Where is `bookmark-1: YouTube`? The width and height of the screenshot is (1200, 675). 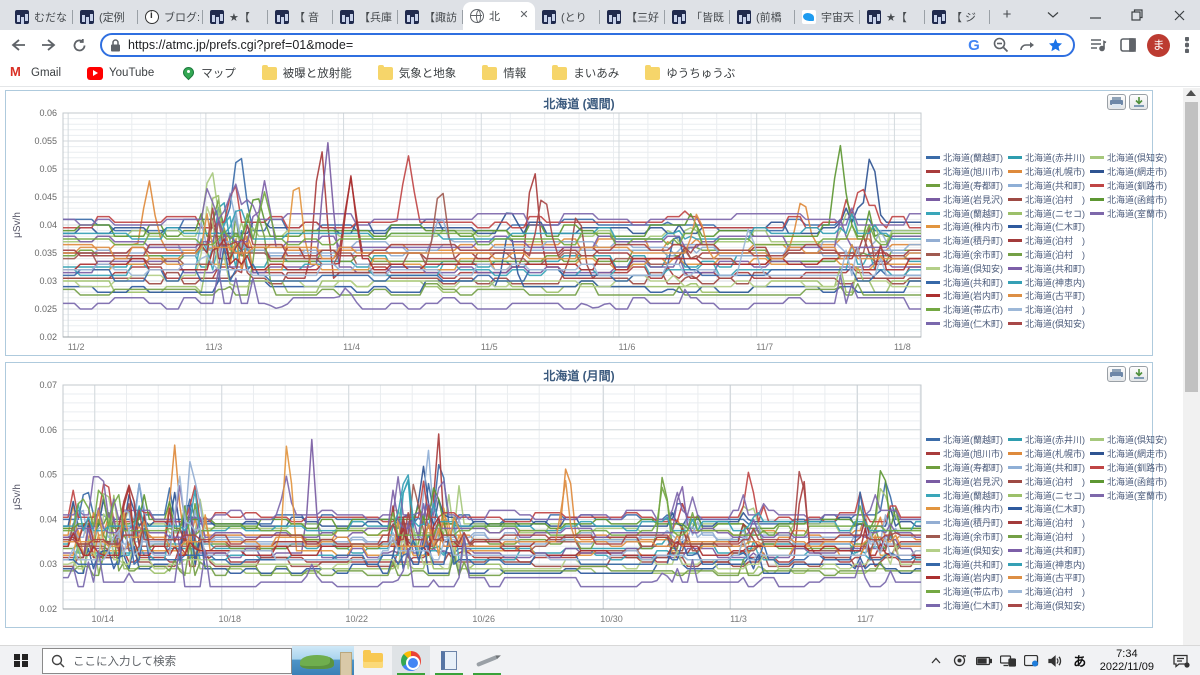
bookmark-1: YouTube is located at coordinates (120, 73).